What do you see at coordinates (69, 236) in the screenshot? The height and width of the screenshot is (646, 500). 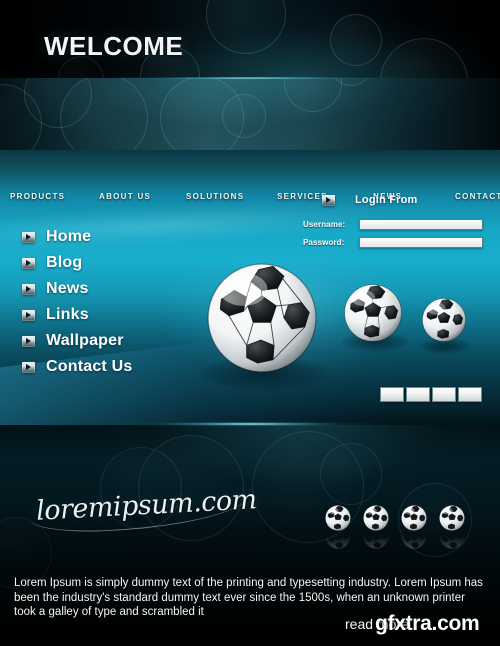 I see `sidebar-item-label: Home` at bounding box center [69, 236].